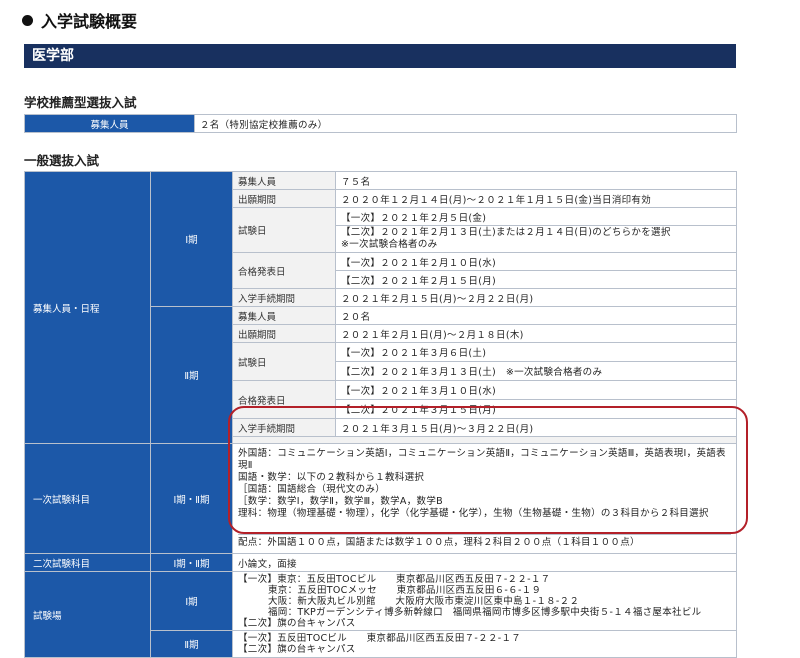 This screenshot has width=800, height=658. I want to click on page-title-text: 入学試験概要, so click(89, 21).